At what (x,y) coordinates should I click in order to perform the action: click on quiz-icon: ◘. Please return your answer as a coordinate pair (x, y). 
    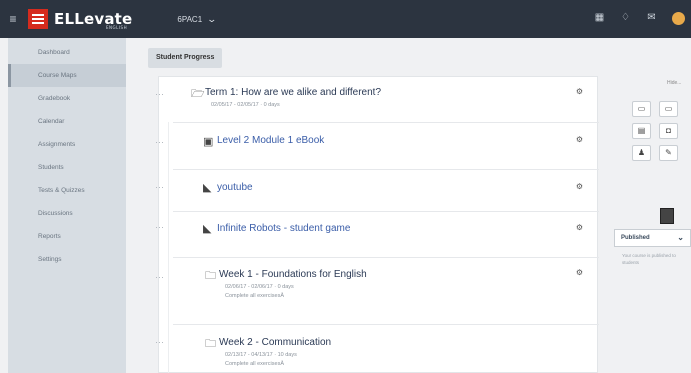
    Looking at the image, I should click on (668, 131).